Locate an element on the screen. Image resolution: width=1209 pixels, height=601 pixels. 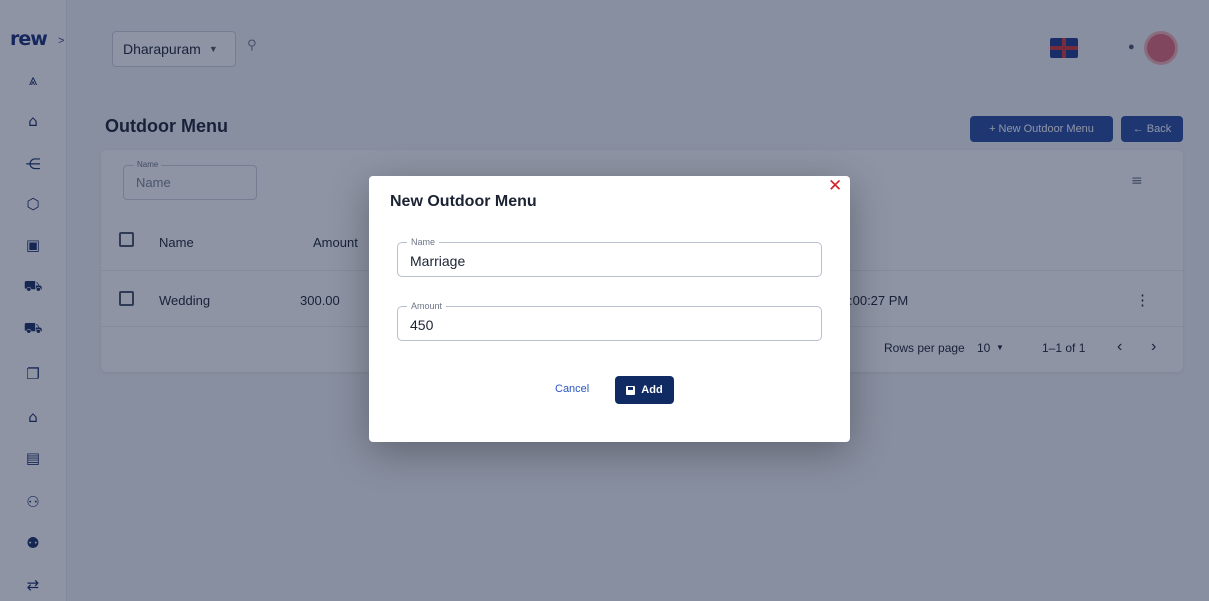
amount-field: Amount is located at coordinates (609, 321).